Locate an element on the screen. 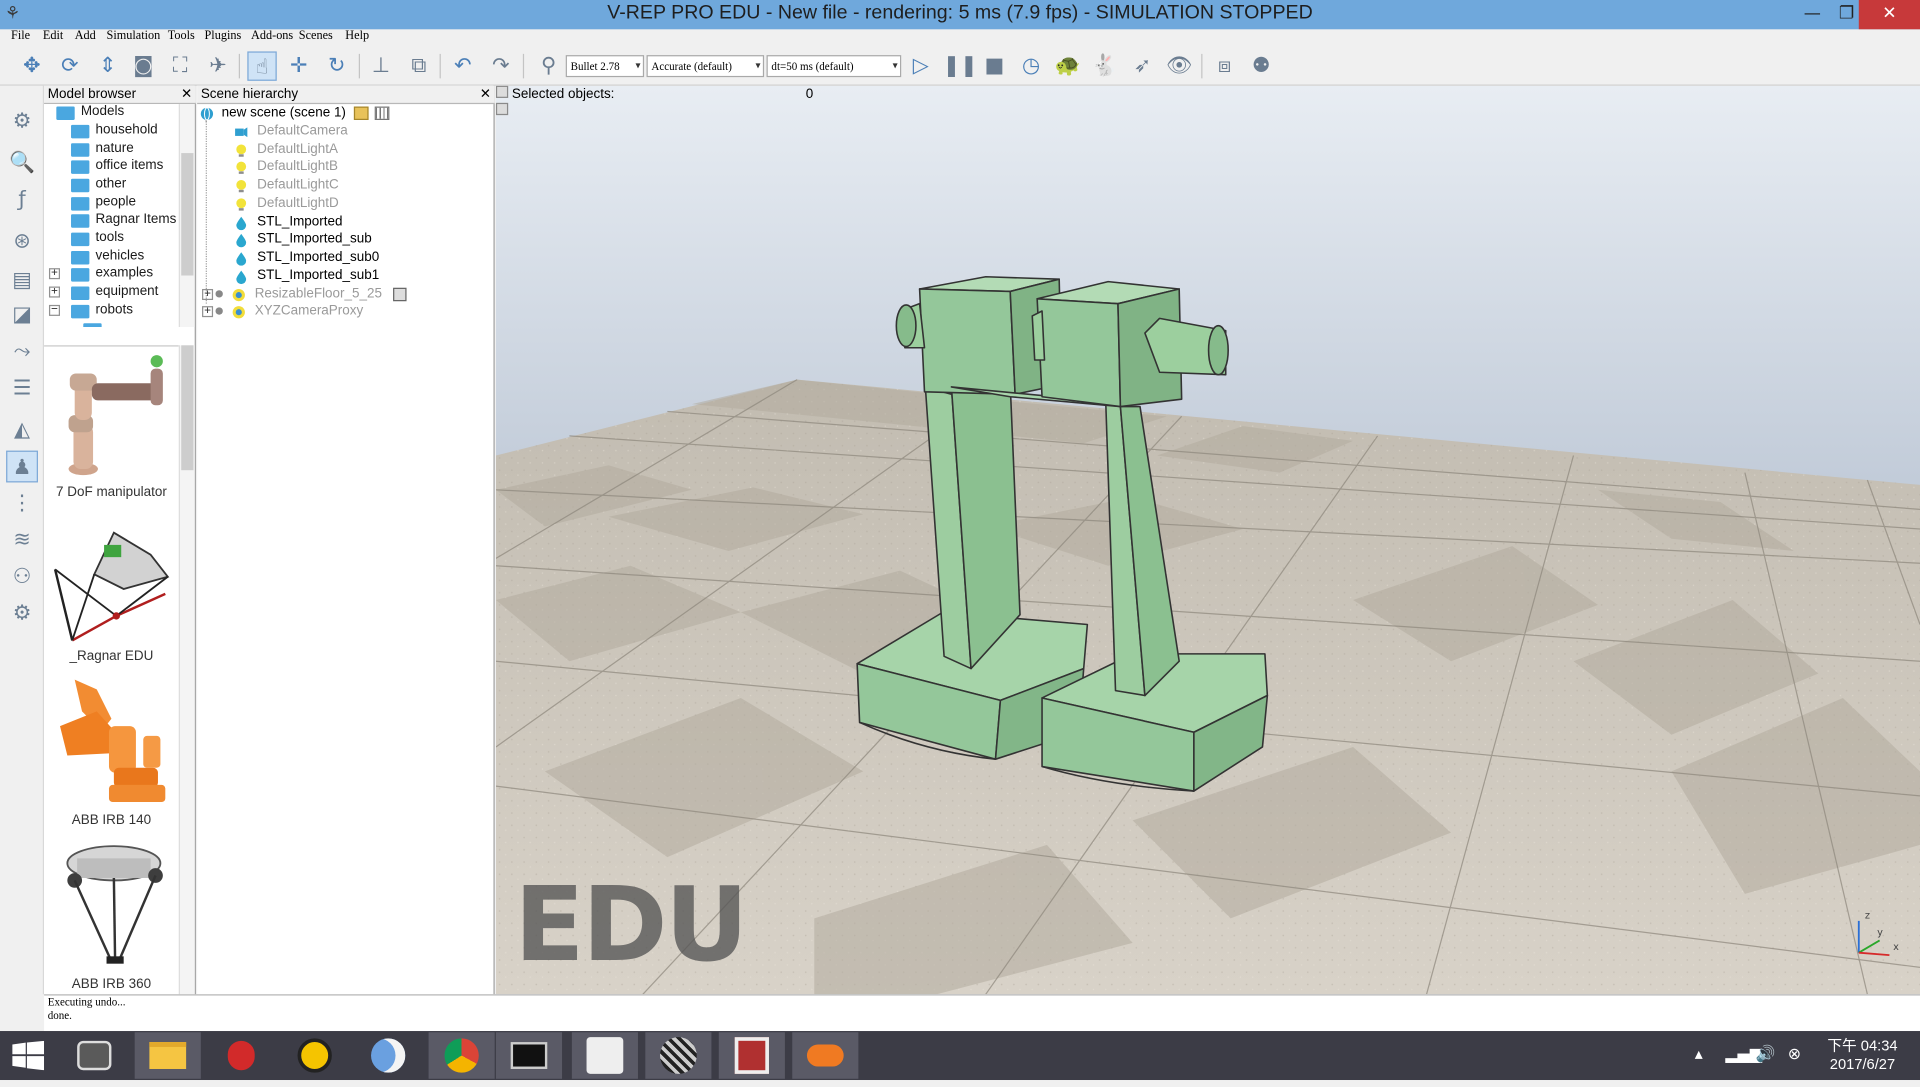  shape-edit-icon: ◪ is located at coordinates (22, 315).